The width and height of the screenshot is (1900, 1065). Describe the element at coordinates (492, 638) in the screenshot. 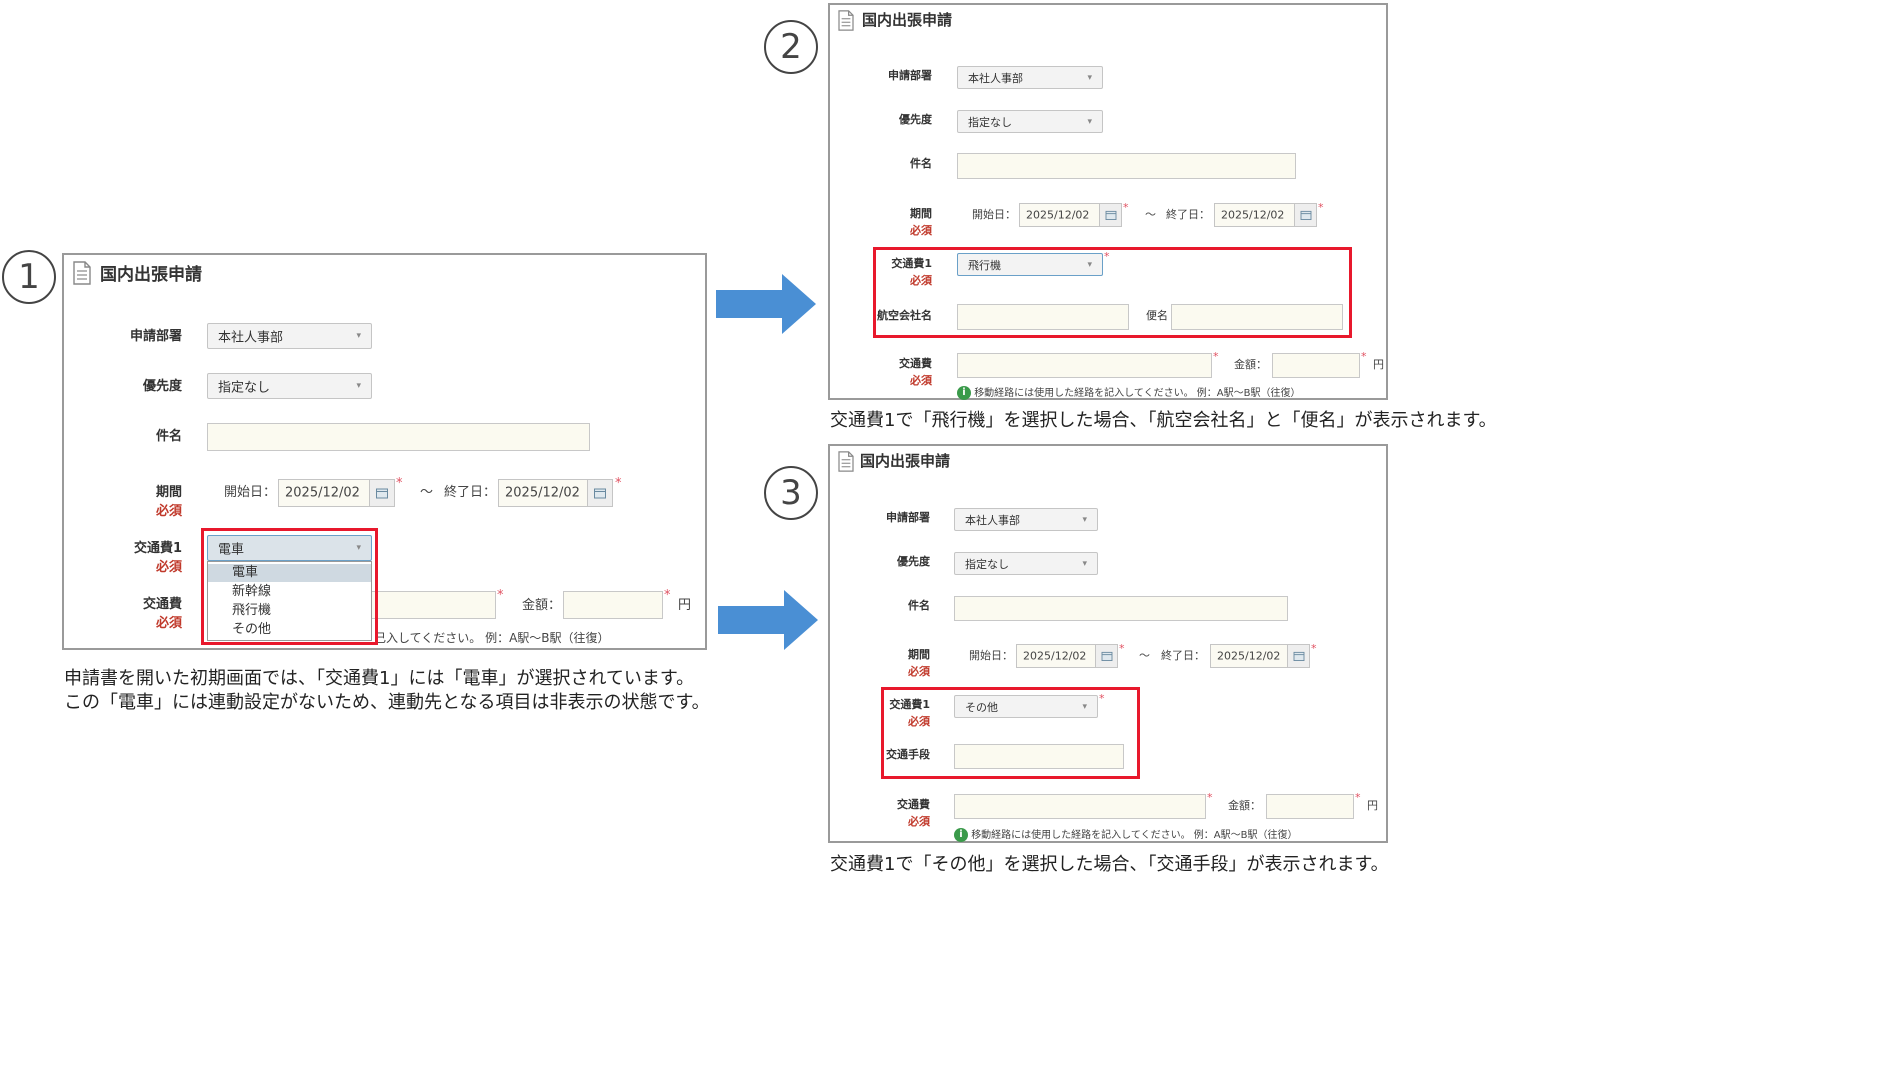

I see `fare-hint: 己入してください。 例：A駅〜B駅（往復）` at that location.